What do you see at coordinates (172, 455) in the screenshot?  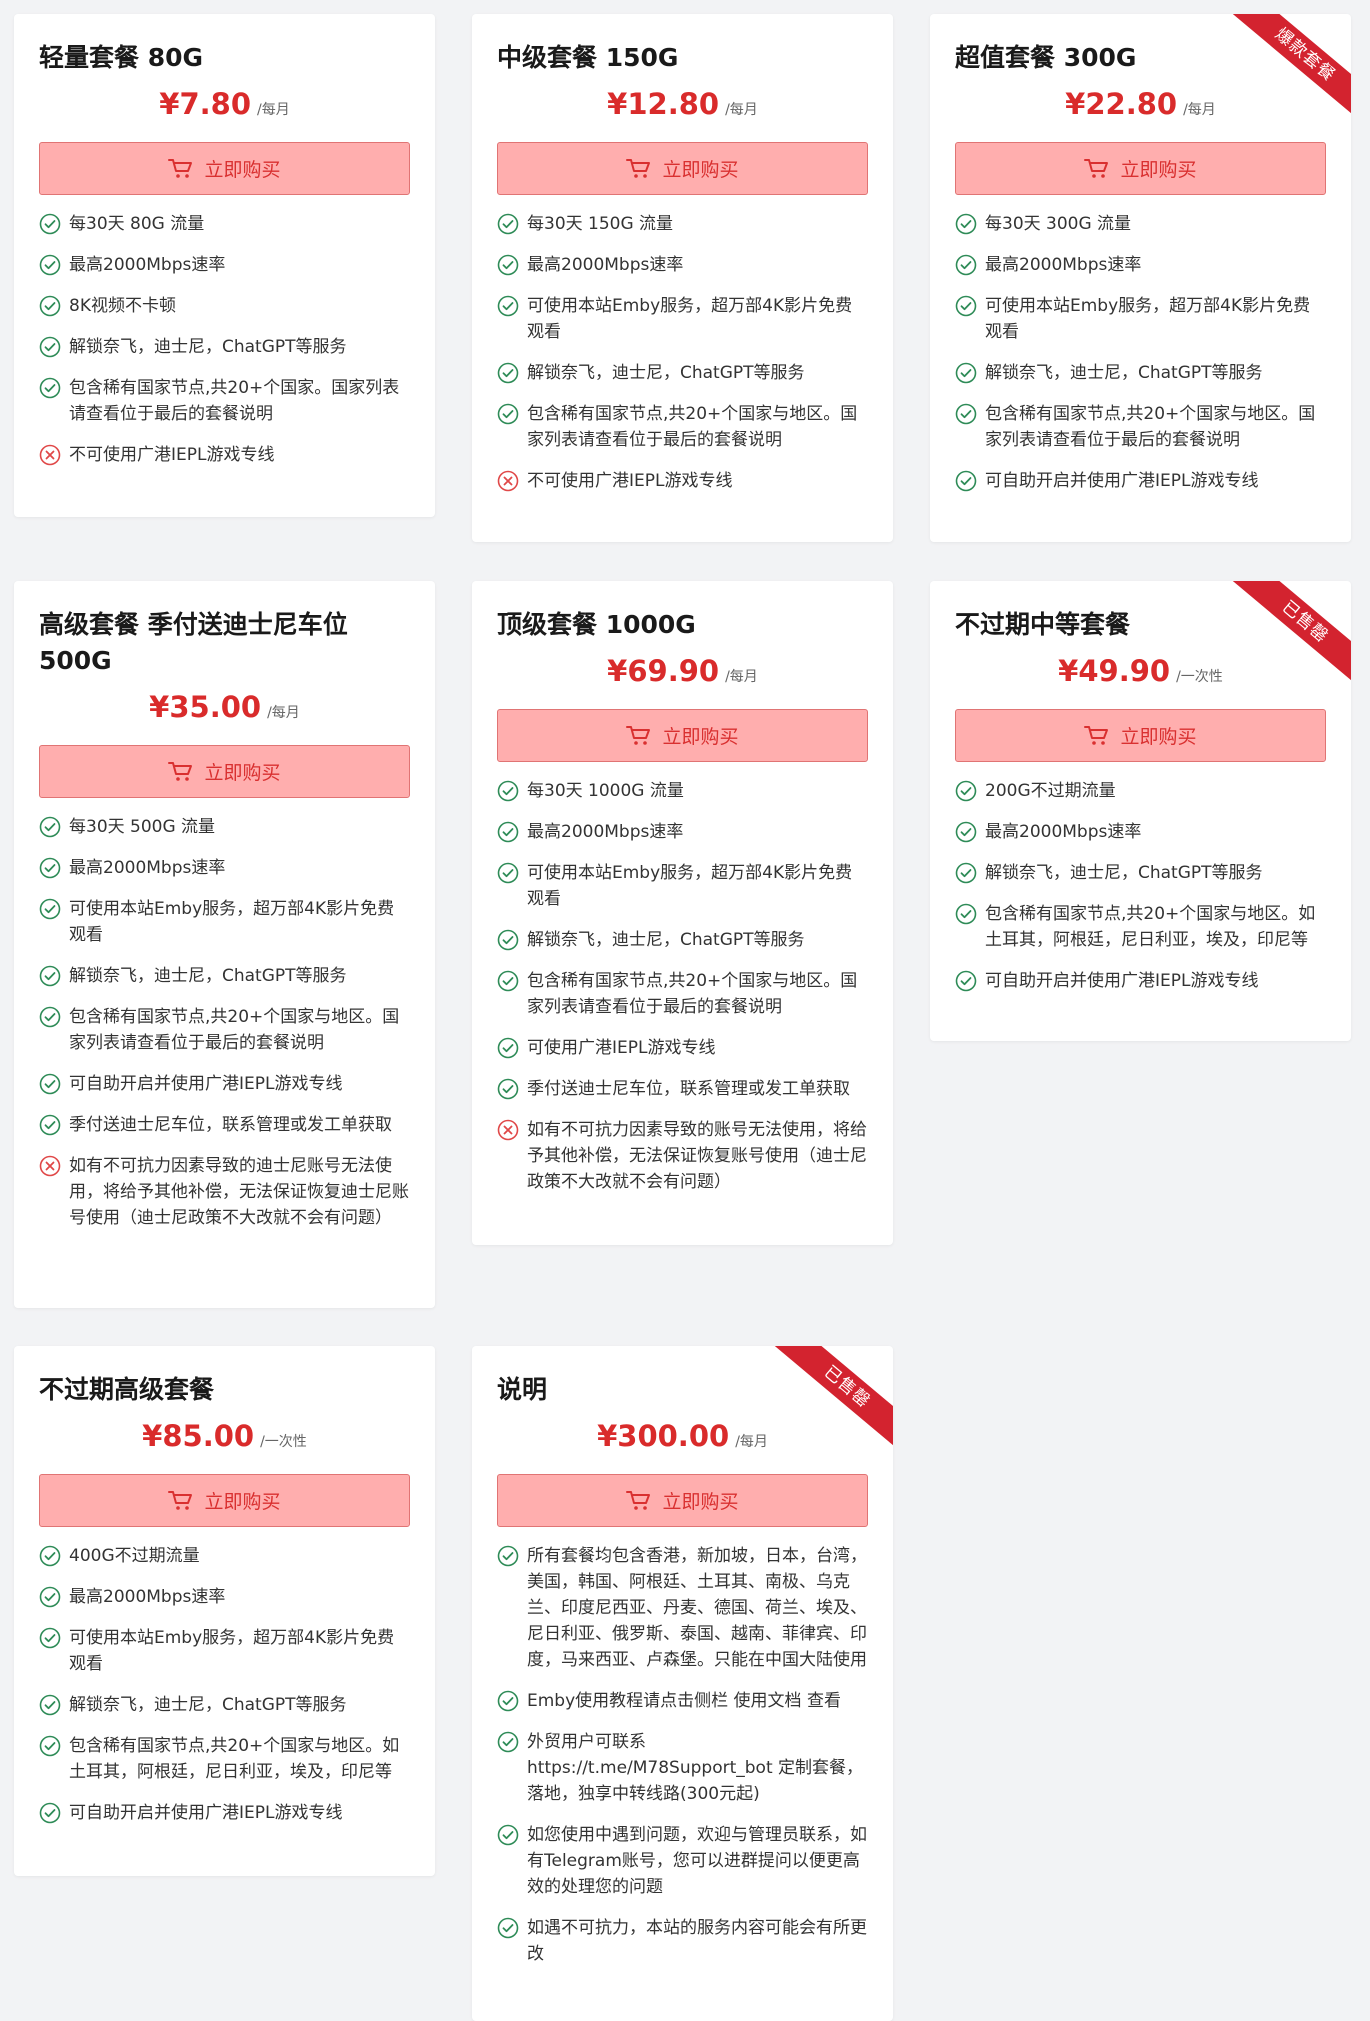 I see `feature-text: 不可使用广港IEPL游戏专线` at bounding box center [172, 455].